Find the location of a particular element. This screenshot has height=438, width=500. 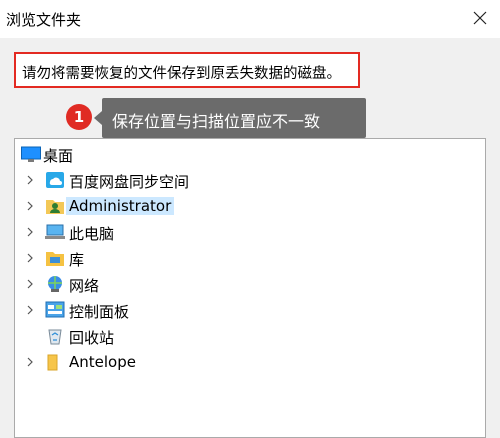

tree-item-network: 网络 is located at coordinates (250, 284).